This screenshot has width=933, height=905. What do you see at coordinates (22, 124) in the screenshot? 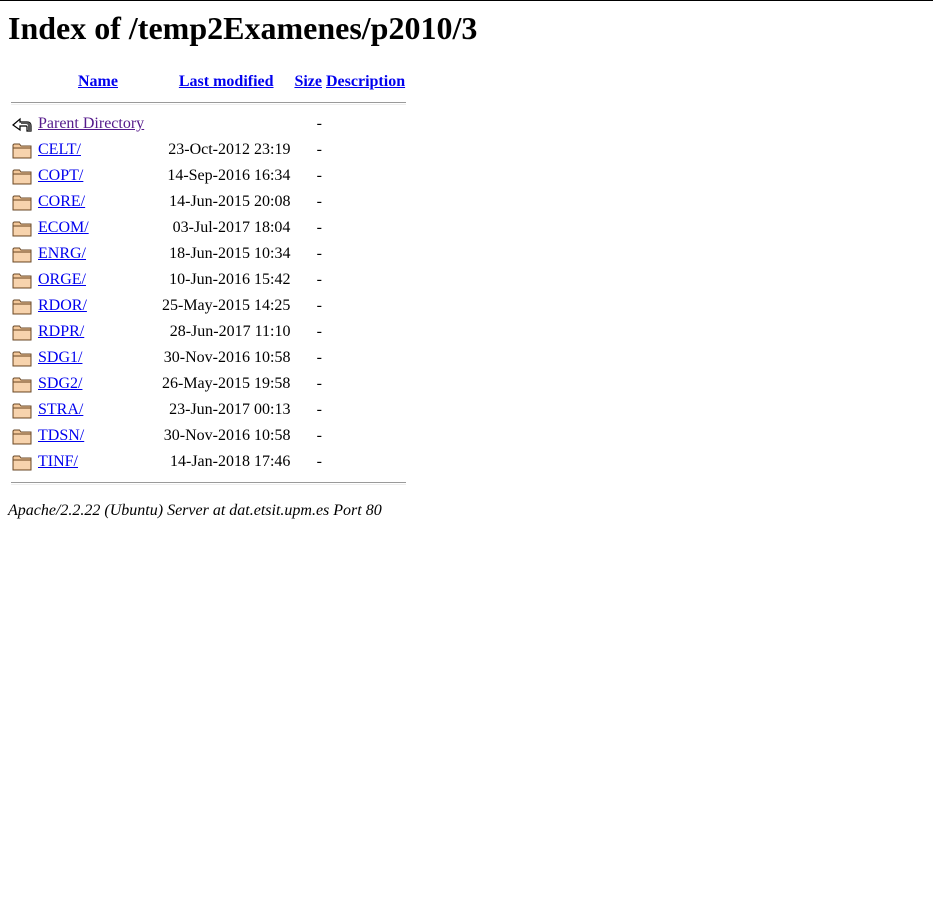
I see `back-arrow-icon` at bounding box center [22, 124].